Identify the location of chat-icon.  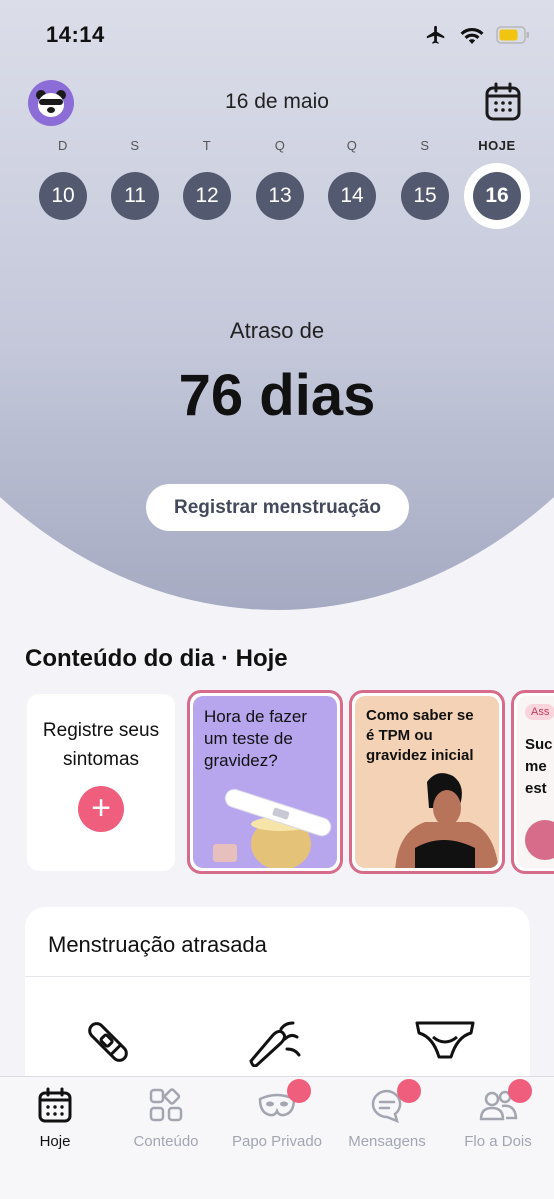
(394, 1102).